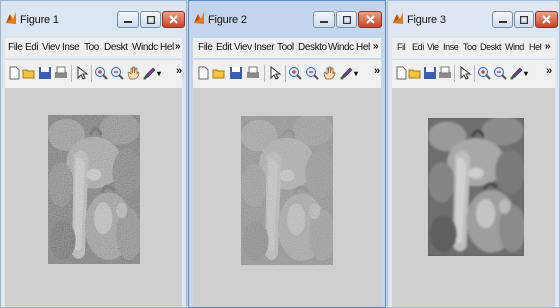 The height and width of the screenshot is (308, 560). I want to click on menu-tools: Tool, so click(285, 47).